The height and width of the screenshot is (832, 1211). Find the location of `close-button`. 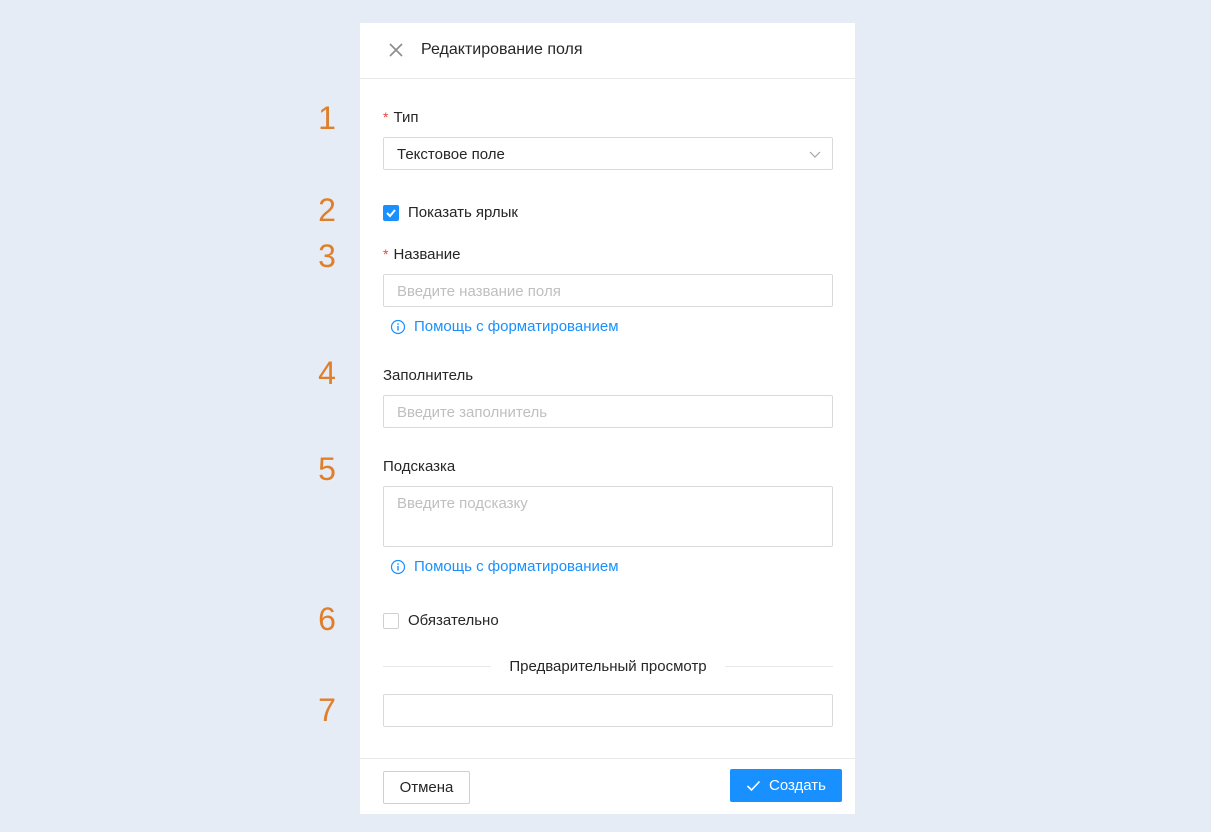

close-button is located at coordinates (396, 50).